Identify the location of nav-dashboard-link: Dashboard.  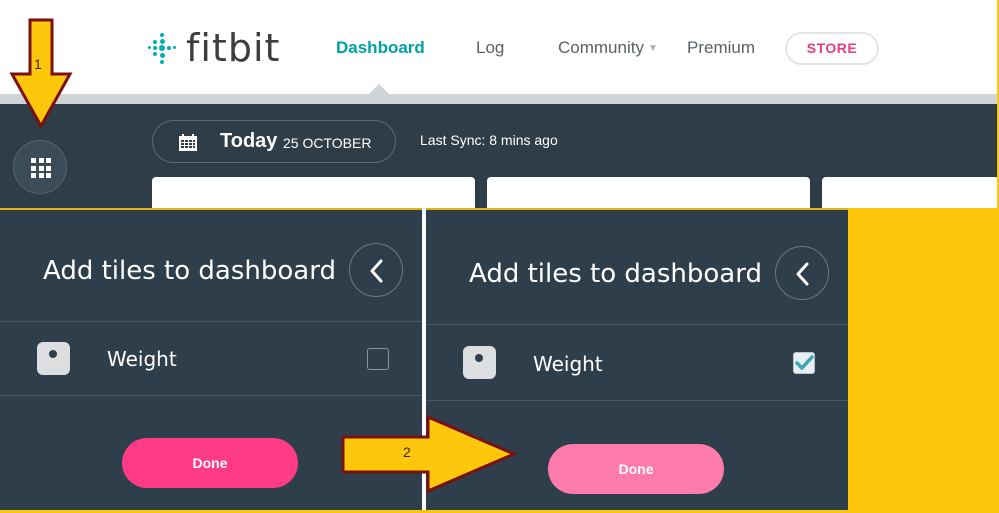
(380, 48).